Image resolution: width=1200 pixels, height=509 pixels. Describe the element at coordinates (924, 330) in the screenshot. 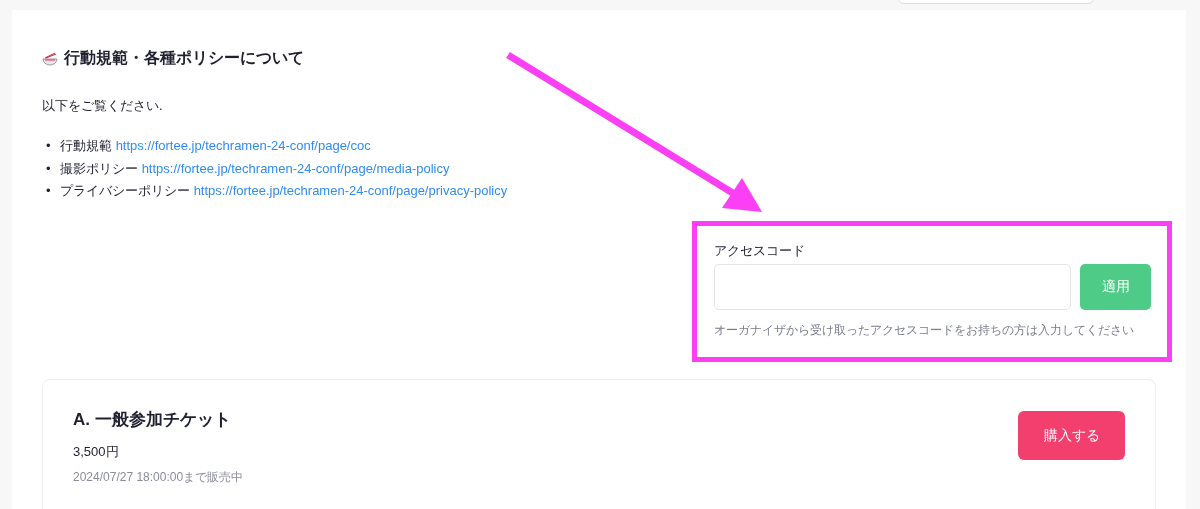

I see `help-text: オーガナイザから受け取ったアクセスコードをお持ちの方は入力してください` at that location.